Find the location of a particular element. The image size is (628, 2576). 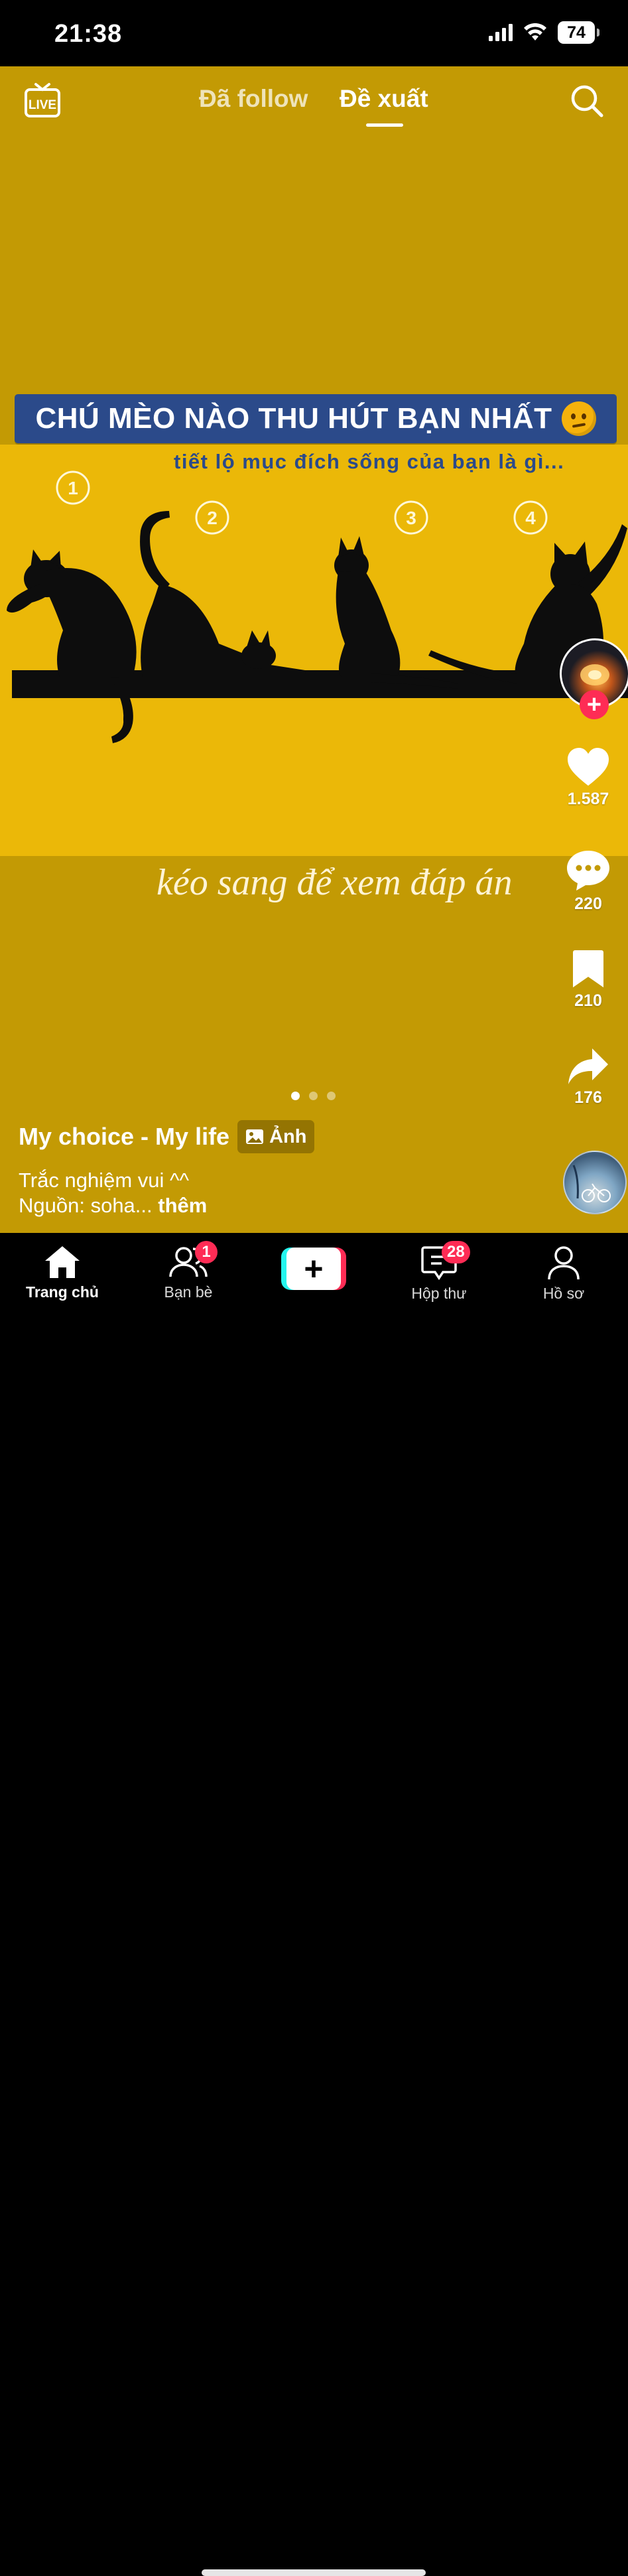

tab-for-you: Đề xuất is located at coordinates (384, 99).